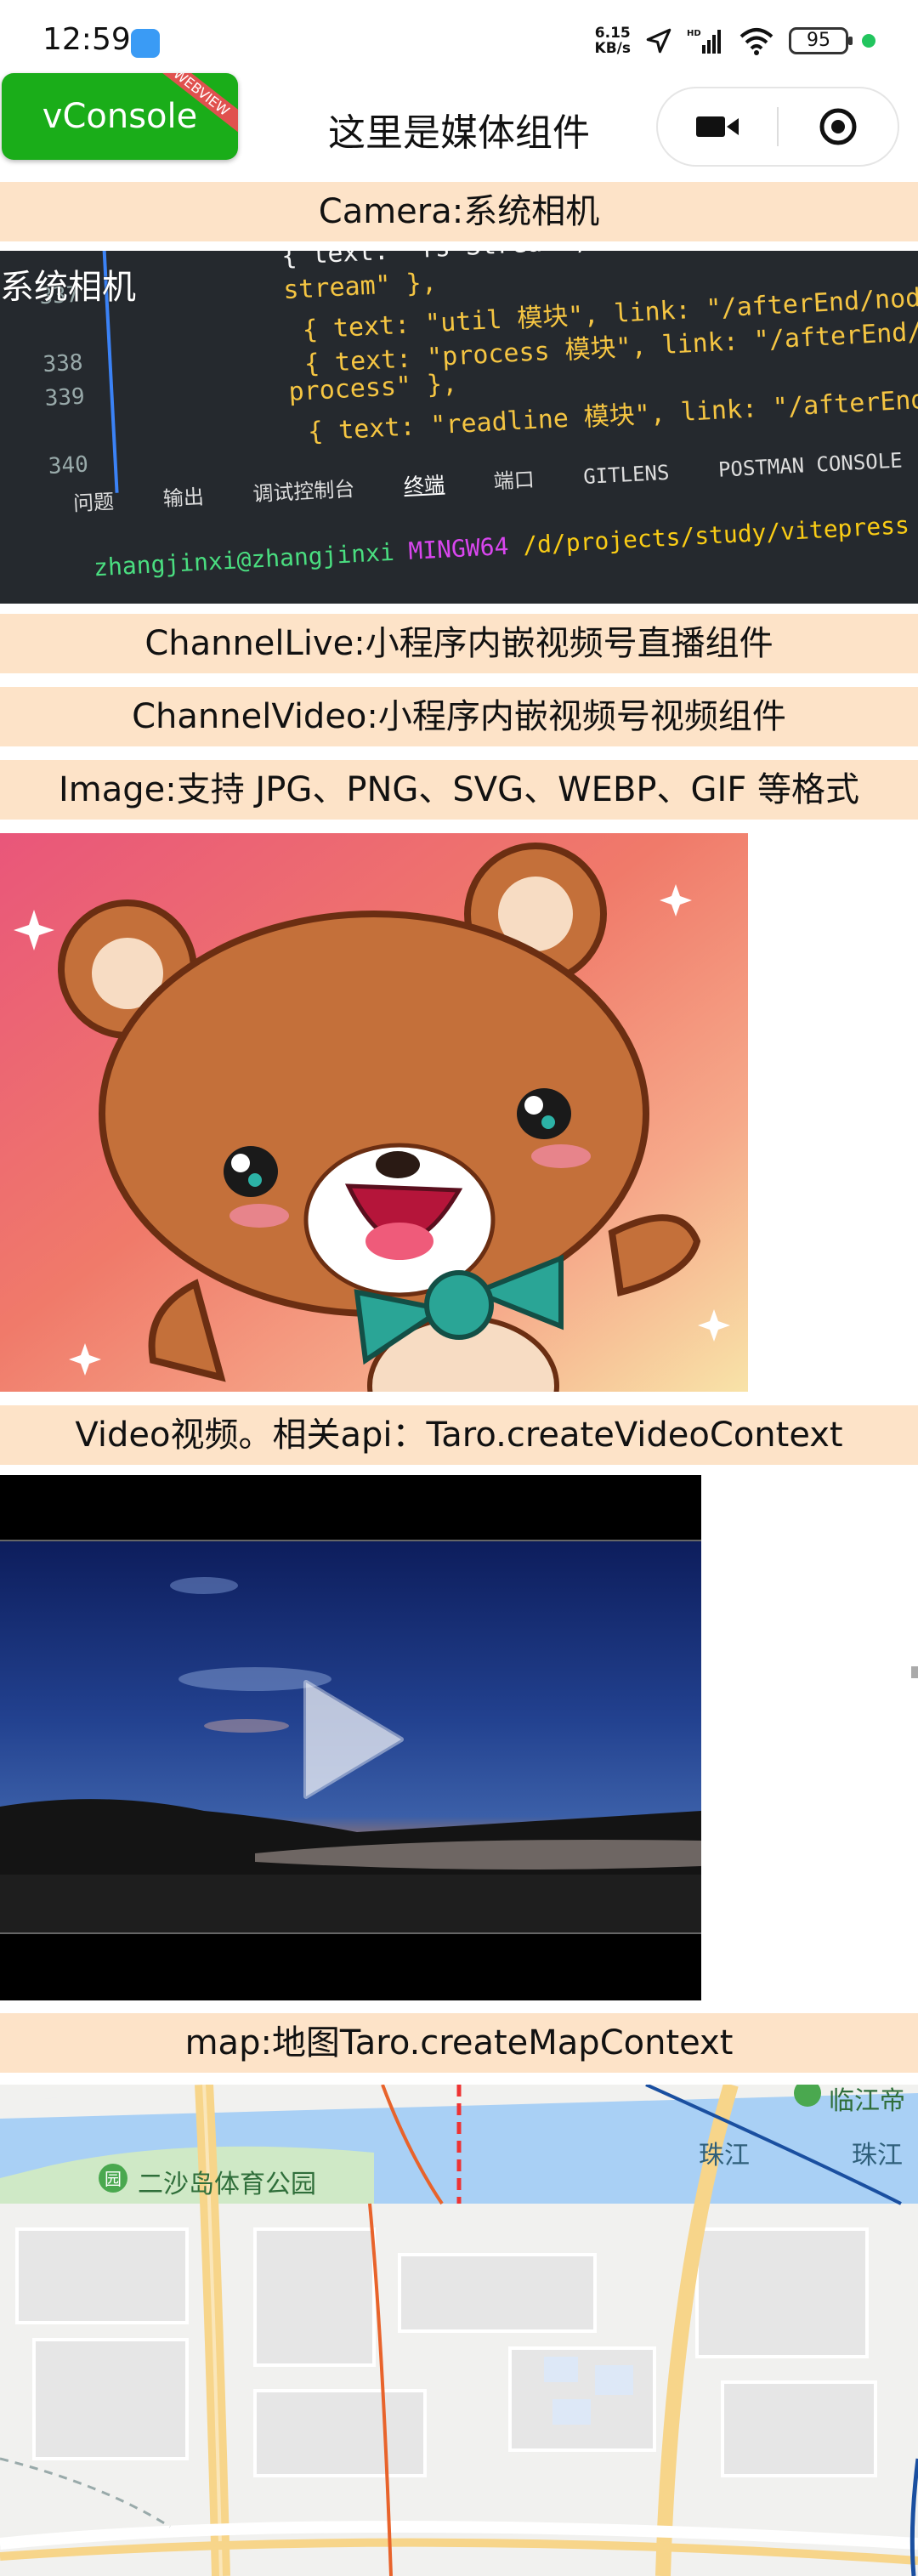  I want to click on play-icon, so click(353, 1740).